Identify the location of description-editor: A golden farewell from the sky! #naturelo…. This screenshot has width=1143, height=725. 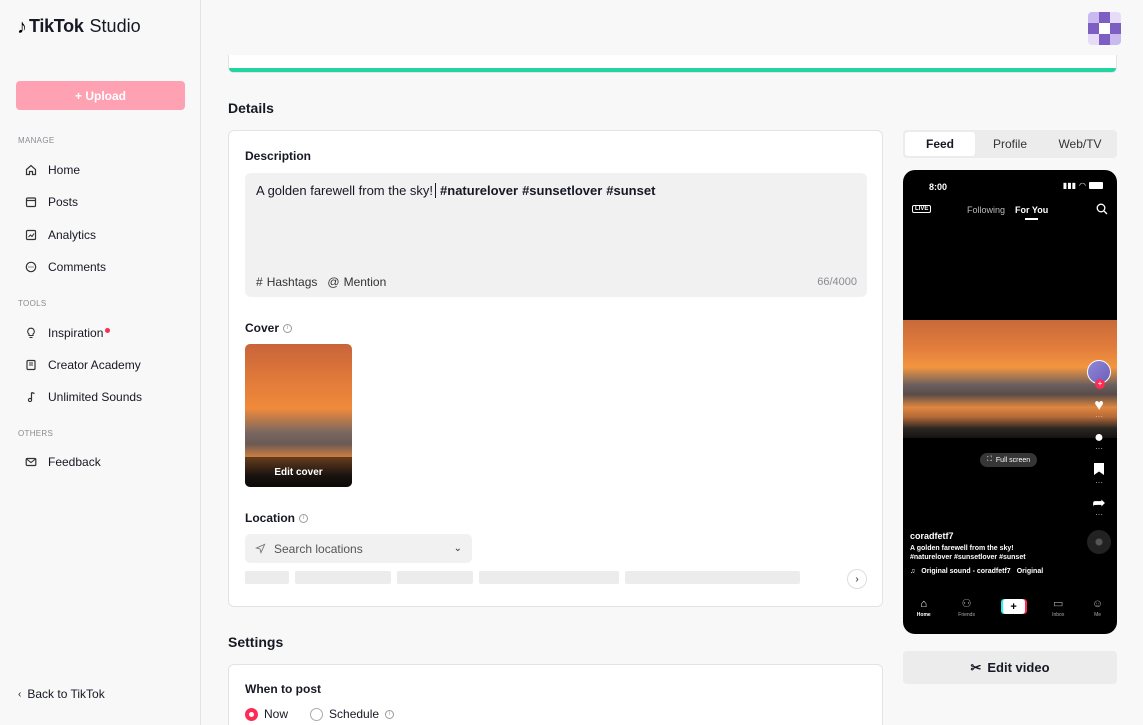
(556, 235).